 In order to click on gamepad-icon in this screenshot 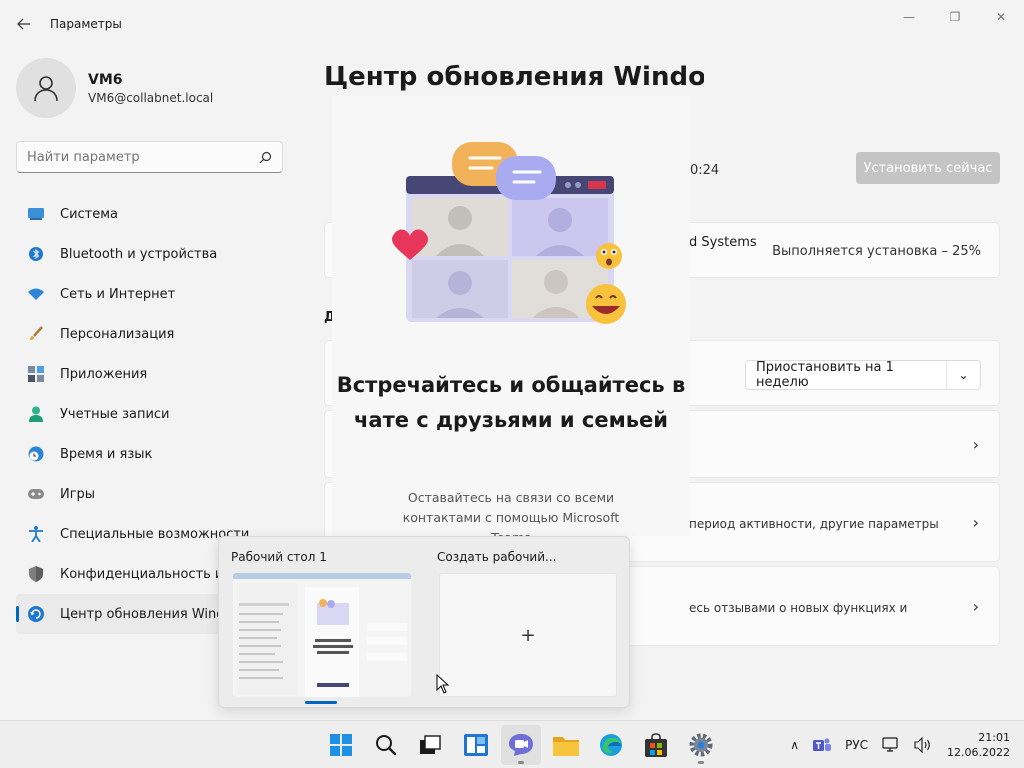, I will do `click(36, 494)`.